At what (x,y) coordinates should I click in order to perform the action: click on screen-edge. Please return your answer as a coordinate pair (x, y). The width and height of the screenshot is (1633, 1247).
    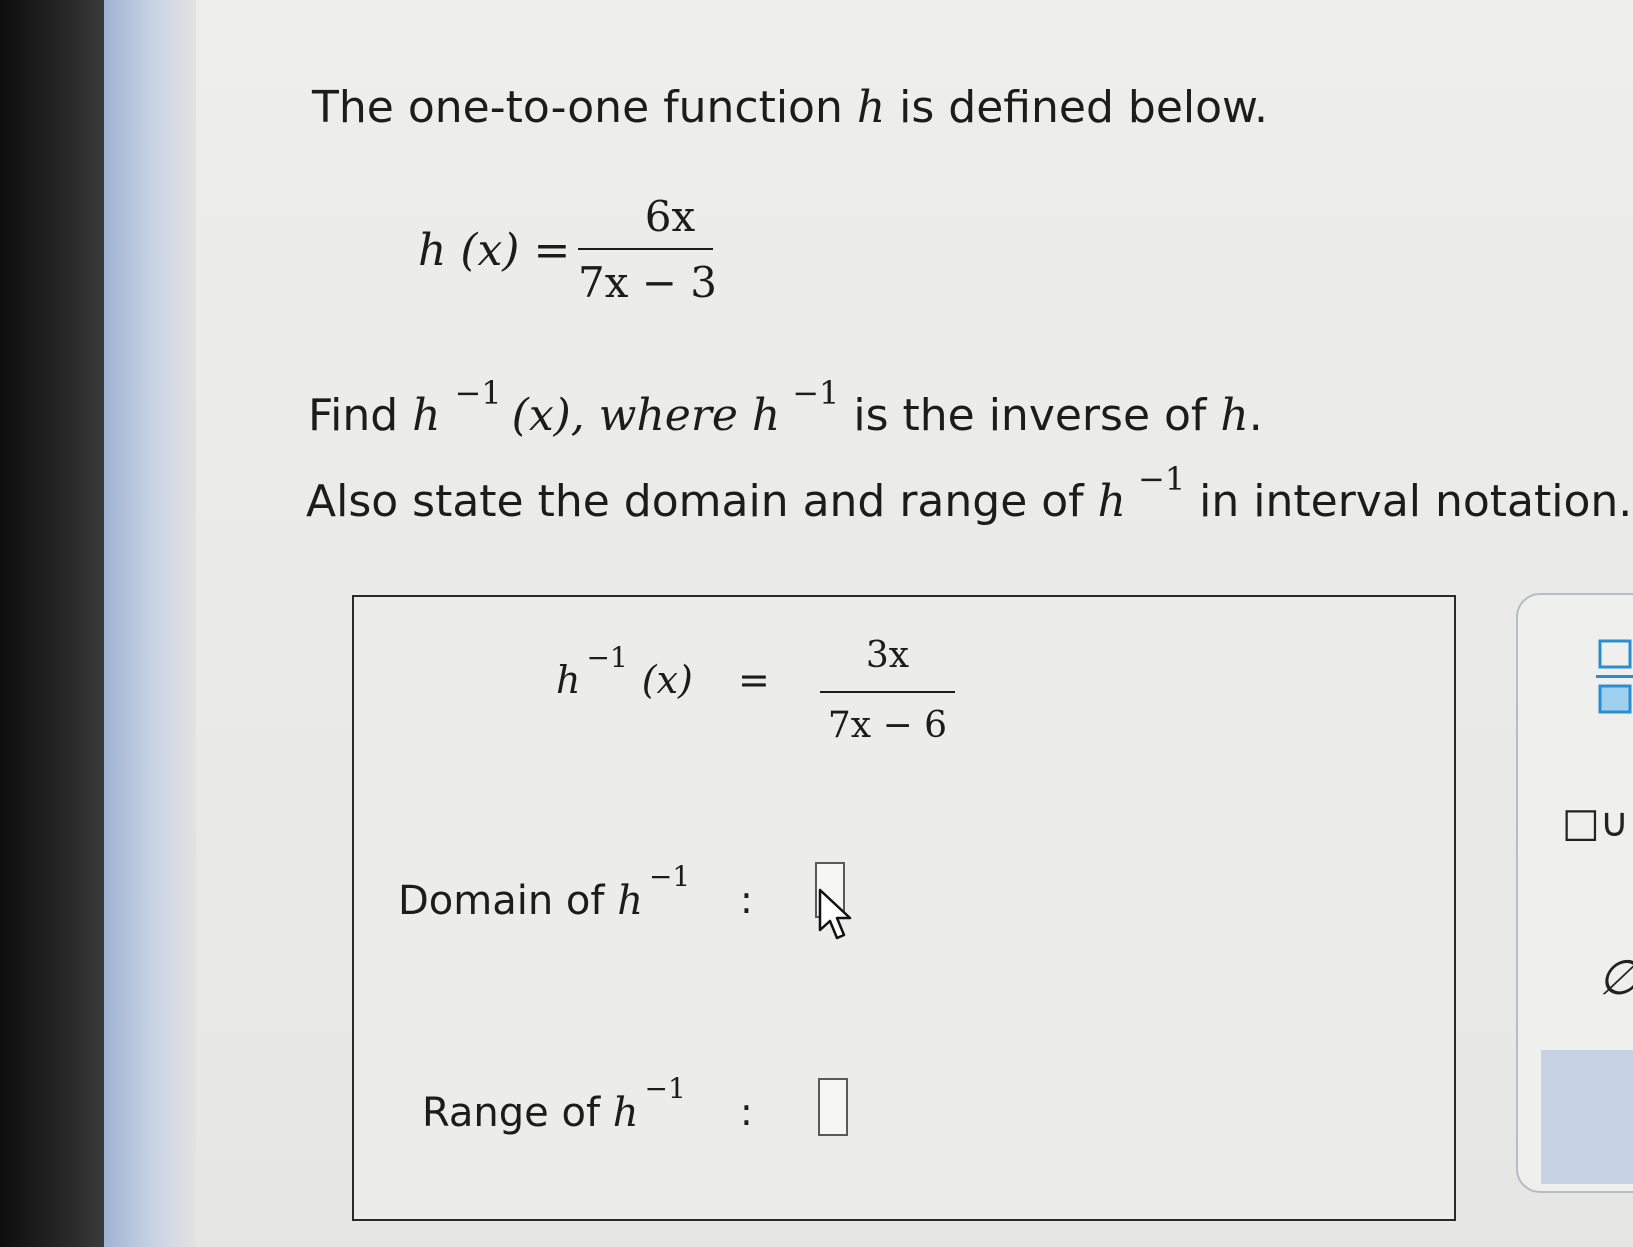
    Looking at the image, I should click on (150, 623).